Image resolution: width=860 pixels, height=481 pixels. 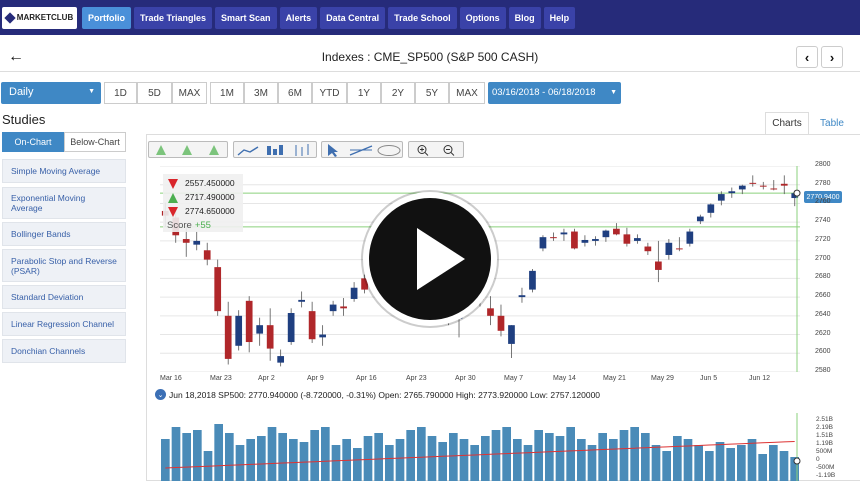 I want to click on nav-alerts: Alerts, so click(x=298, y=17).